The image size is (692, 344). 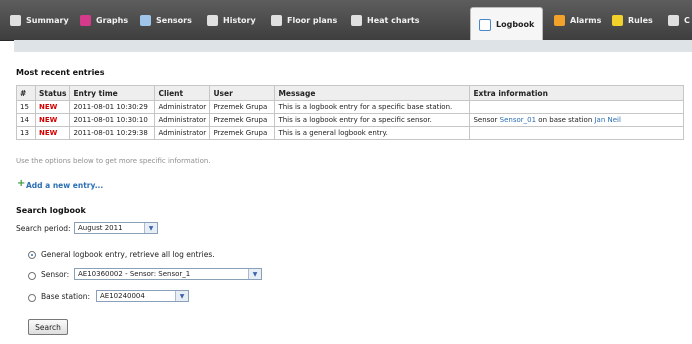 What do you see at coordinates (393, 20) in the screenshot?
I see `tab-label: Heat charts` at bounding box center [393, 20].